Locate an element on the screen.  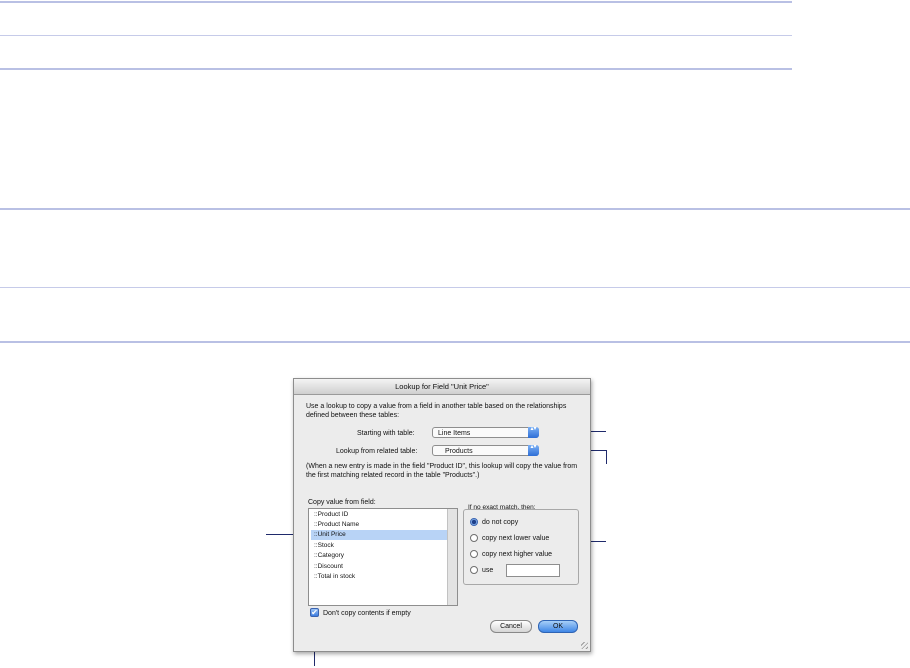
cancel-button: Cancel is located at coordinates (511, 626).